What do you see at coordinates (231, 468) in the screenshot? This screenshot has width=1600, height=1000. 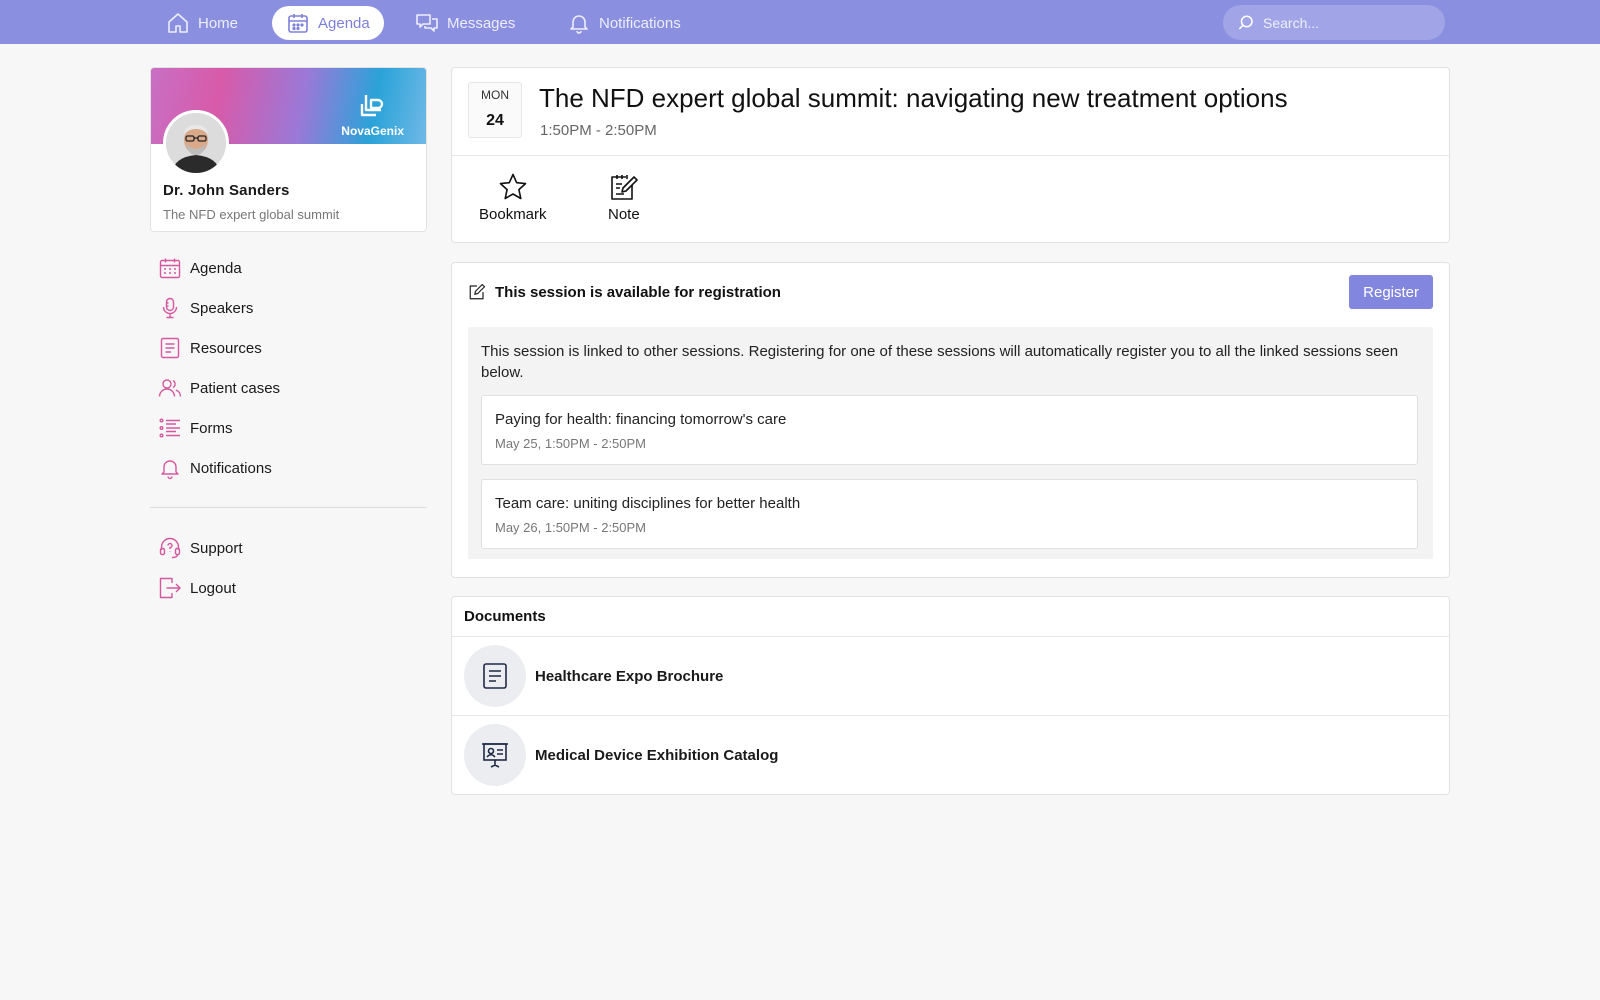 I see `sidebar-item-label: Notifications` at bounding box center [231, 468].